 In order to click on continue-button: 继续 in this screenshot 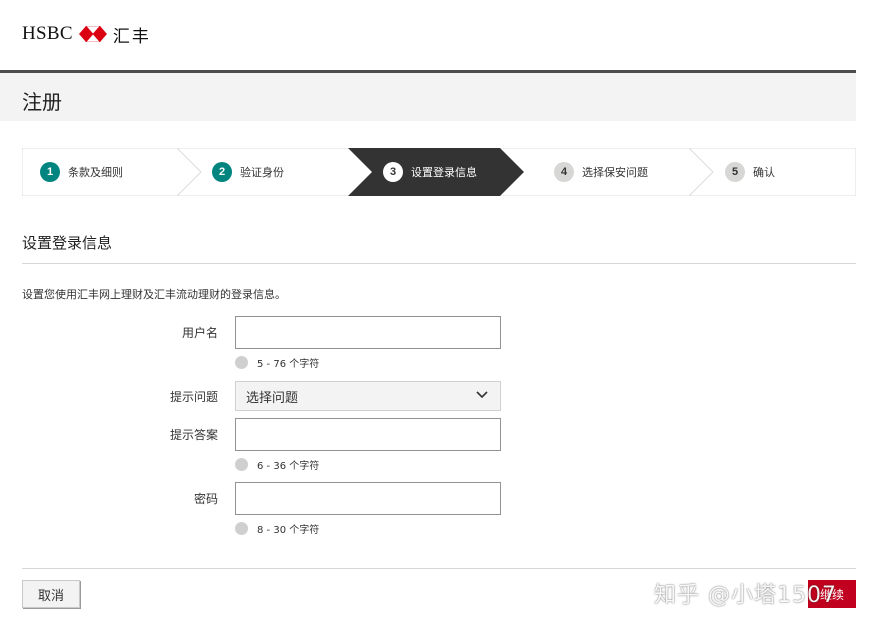, I will do `click(832, 594)`.